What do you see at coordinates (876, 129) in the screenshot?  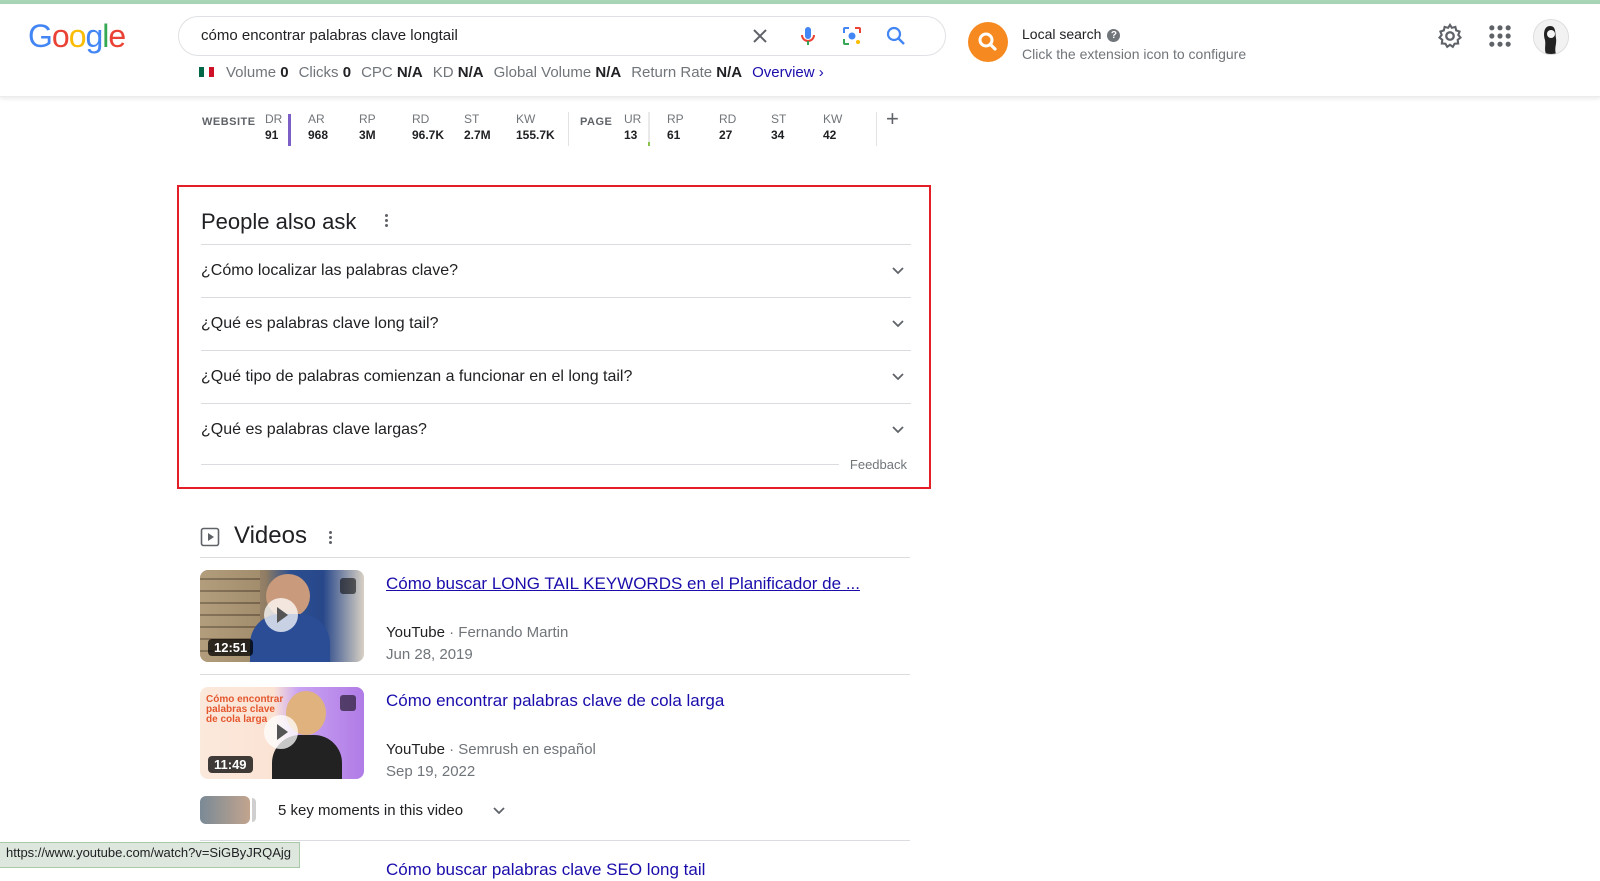 I see `metrics-divider` at bounding box center [876, 129].